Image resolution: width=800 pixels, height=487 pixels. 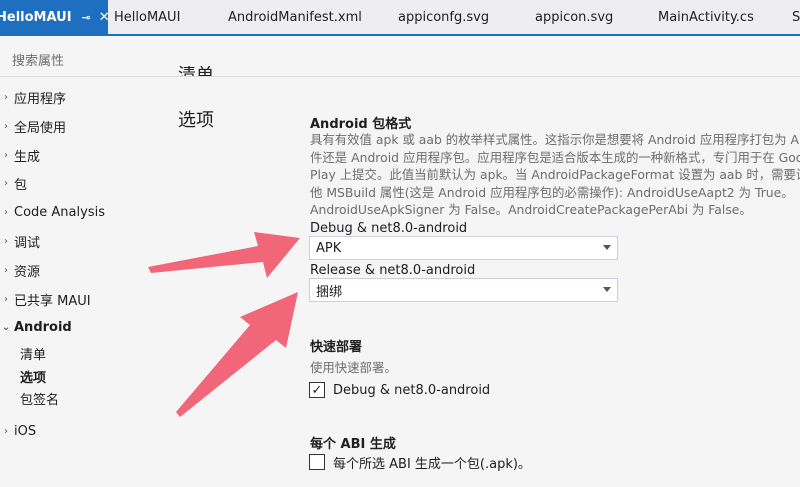 I want to click on fast-deploy-checkbox-row: ✓ Debug & net8.0-android, so click(x=399, y=390).